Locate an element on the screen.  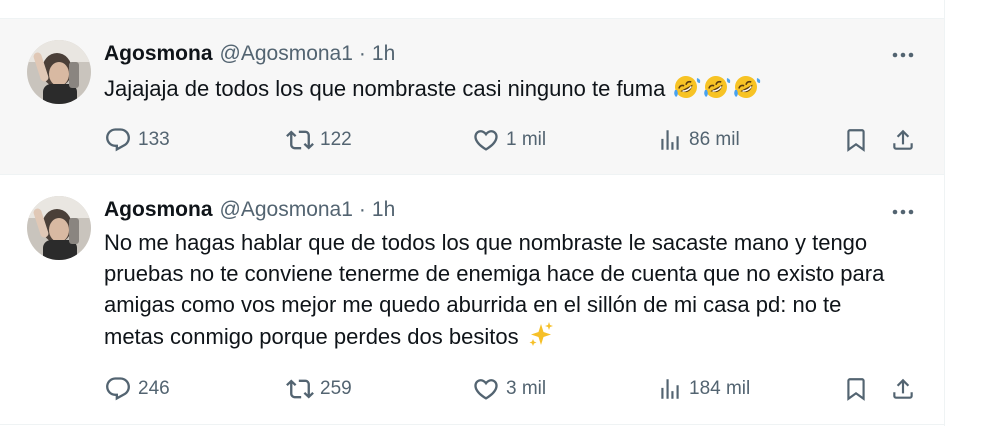
views-button: 86 mil is located at coordinates (698, 140).